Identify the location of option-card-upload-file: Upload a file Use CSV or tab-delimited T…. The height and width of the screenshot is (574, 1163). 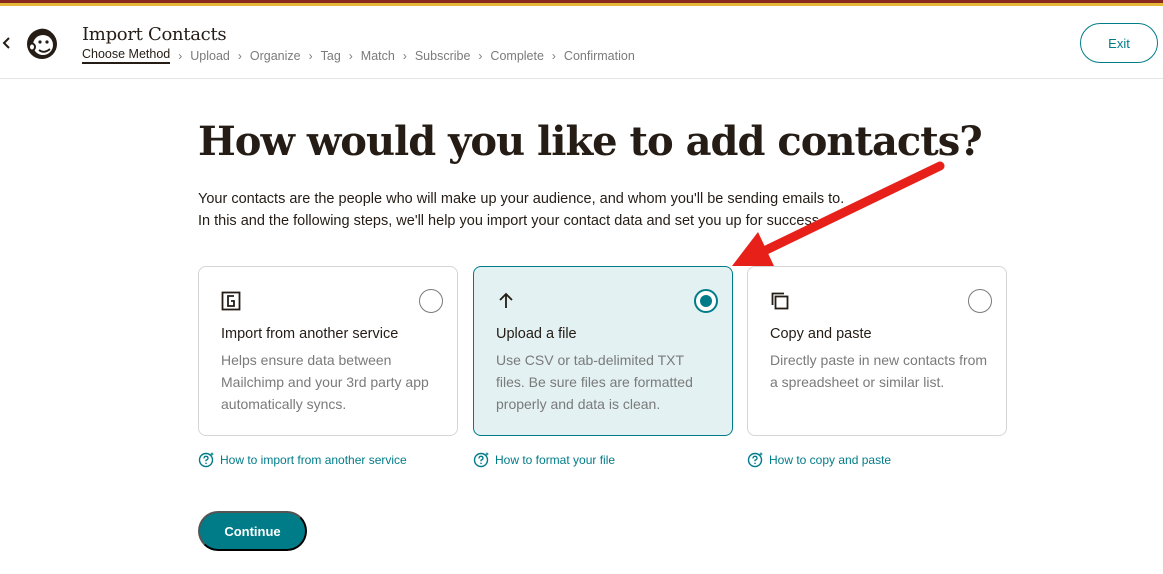
(603, 351).